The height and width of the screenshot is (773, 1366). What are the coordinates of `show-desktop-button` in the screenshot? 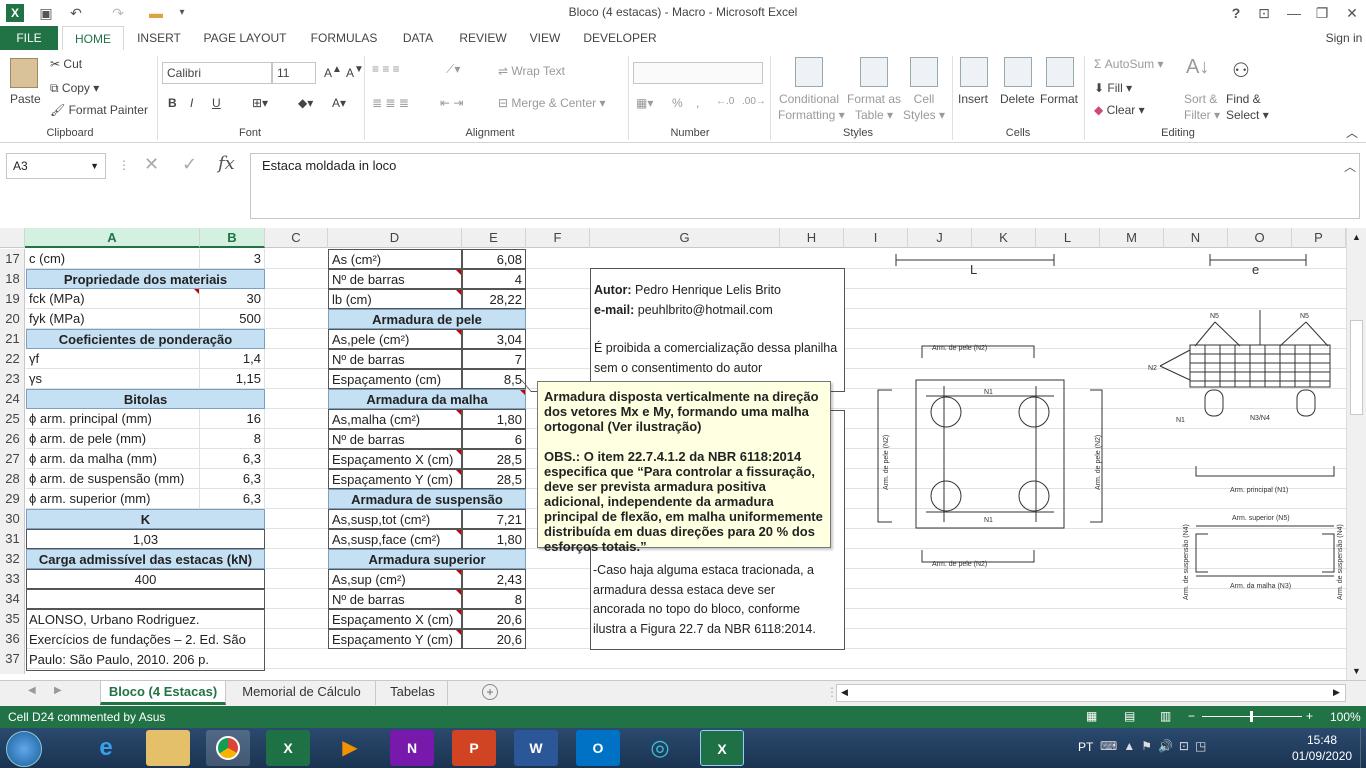 It's located at (1363, 748).